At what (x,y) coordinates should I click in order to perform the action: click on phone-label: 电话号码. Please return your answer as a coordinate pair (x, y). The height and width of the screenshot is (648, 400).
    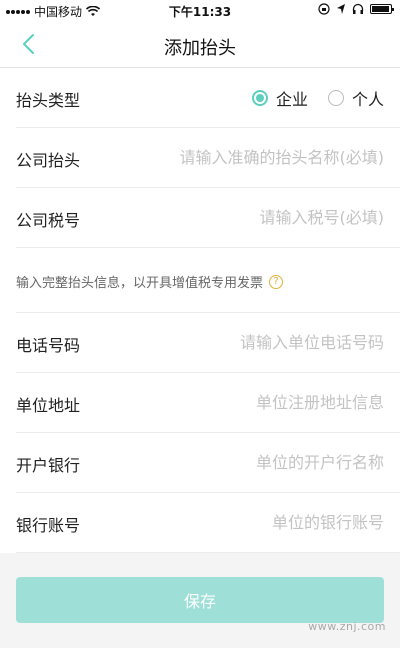
    Looking at the image, I should click on (48, 345).